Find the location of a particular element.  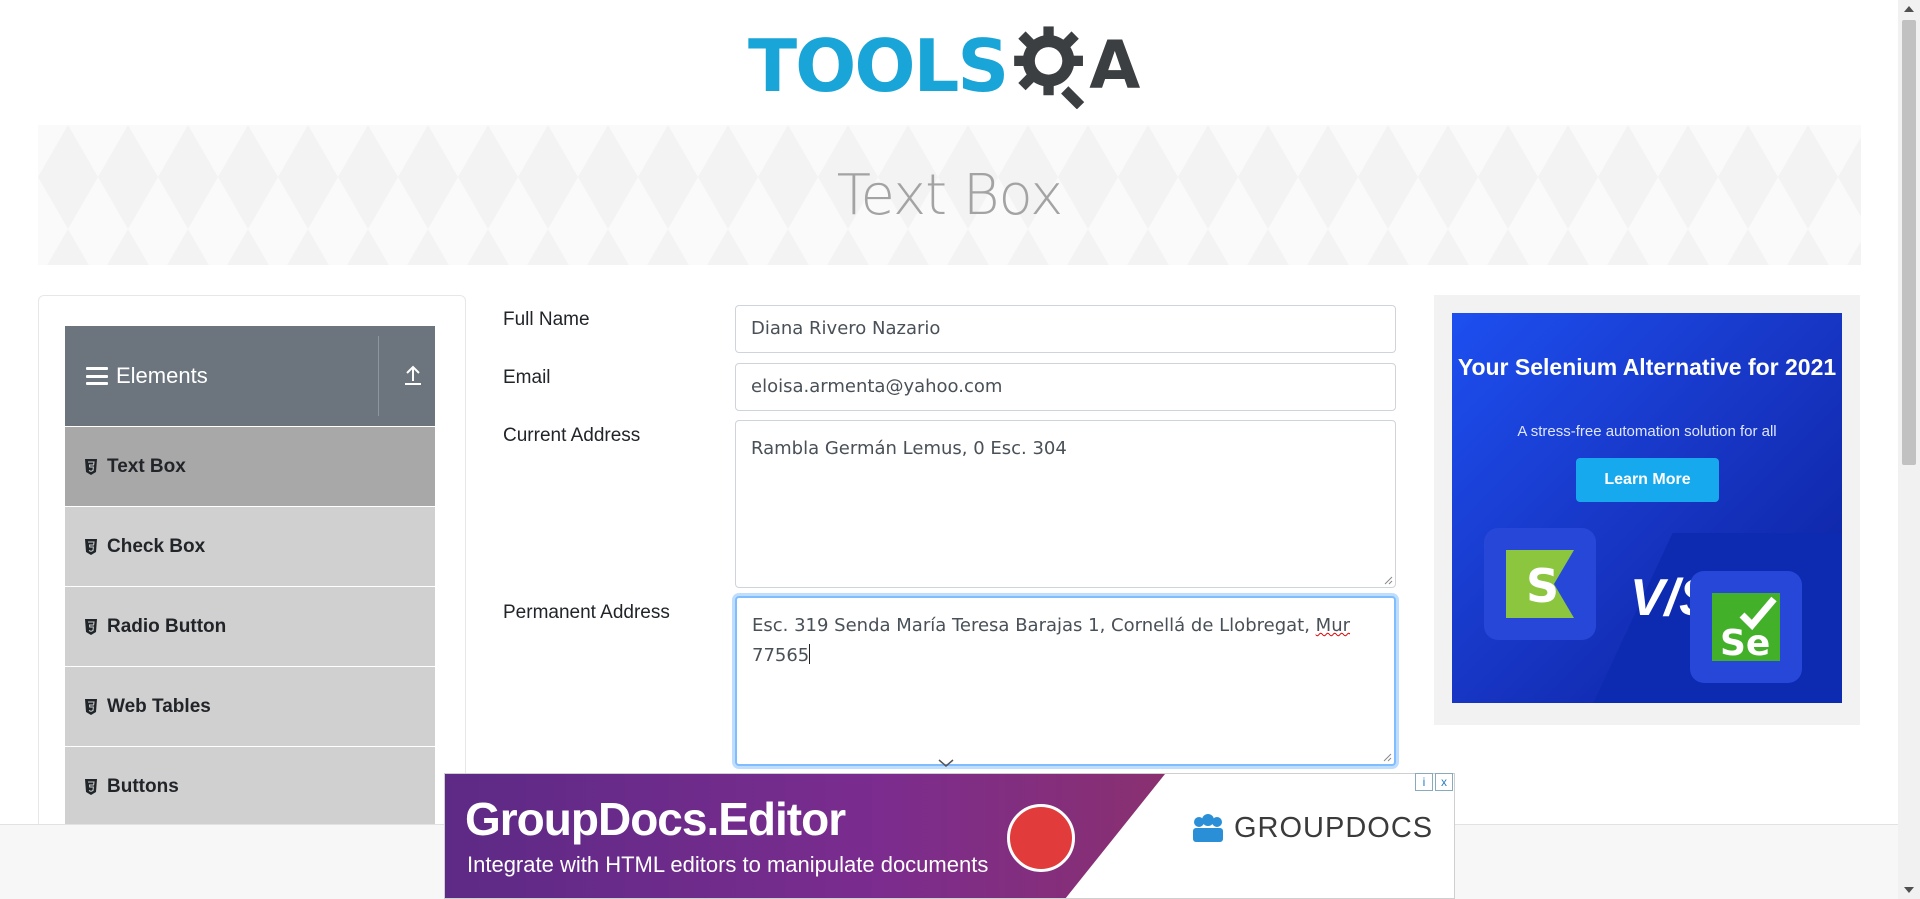

katalon-logo: S is located at coordinates (1540, 584).